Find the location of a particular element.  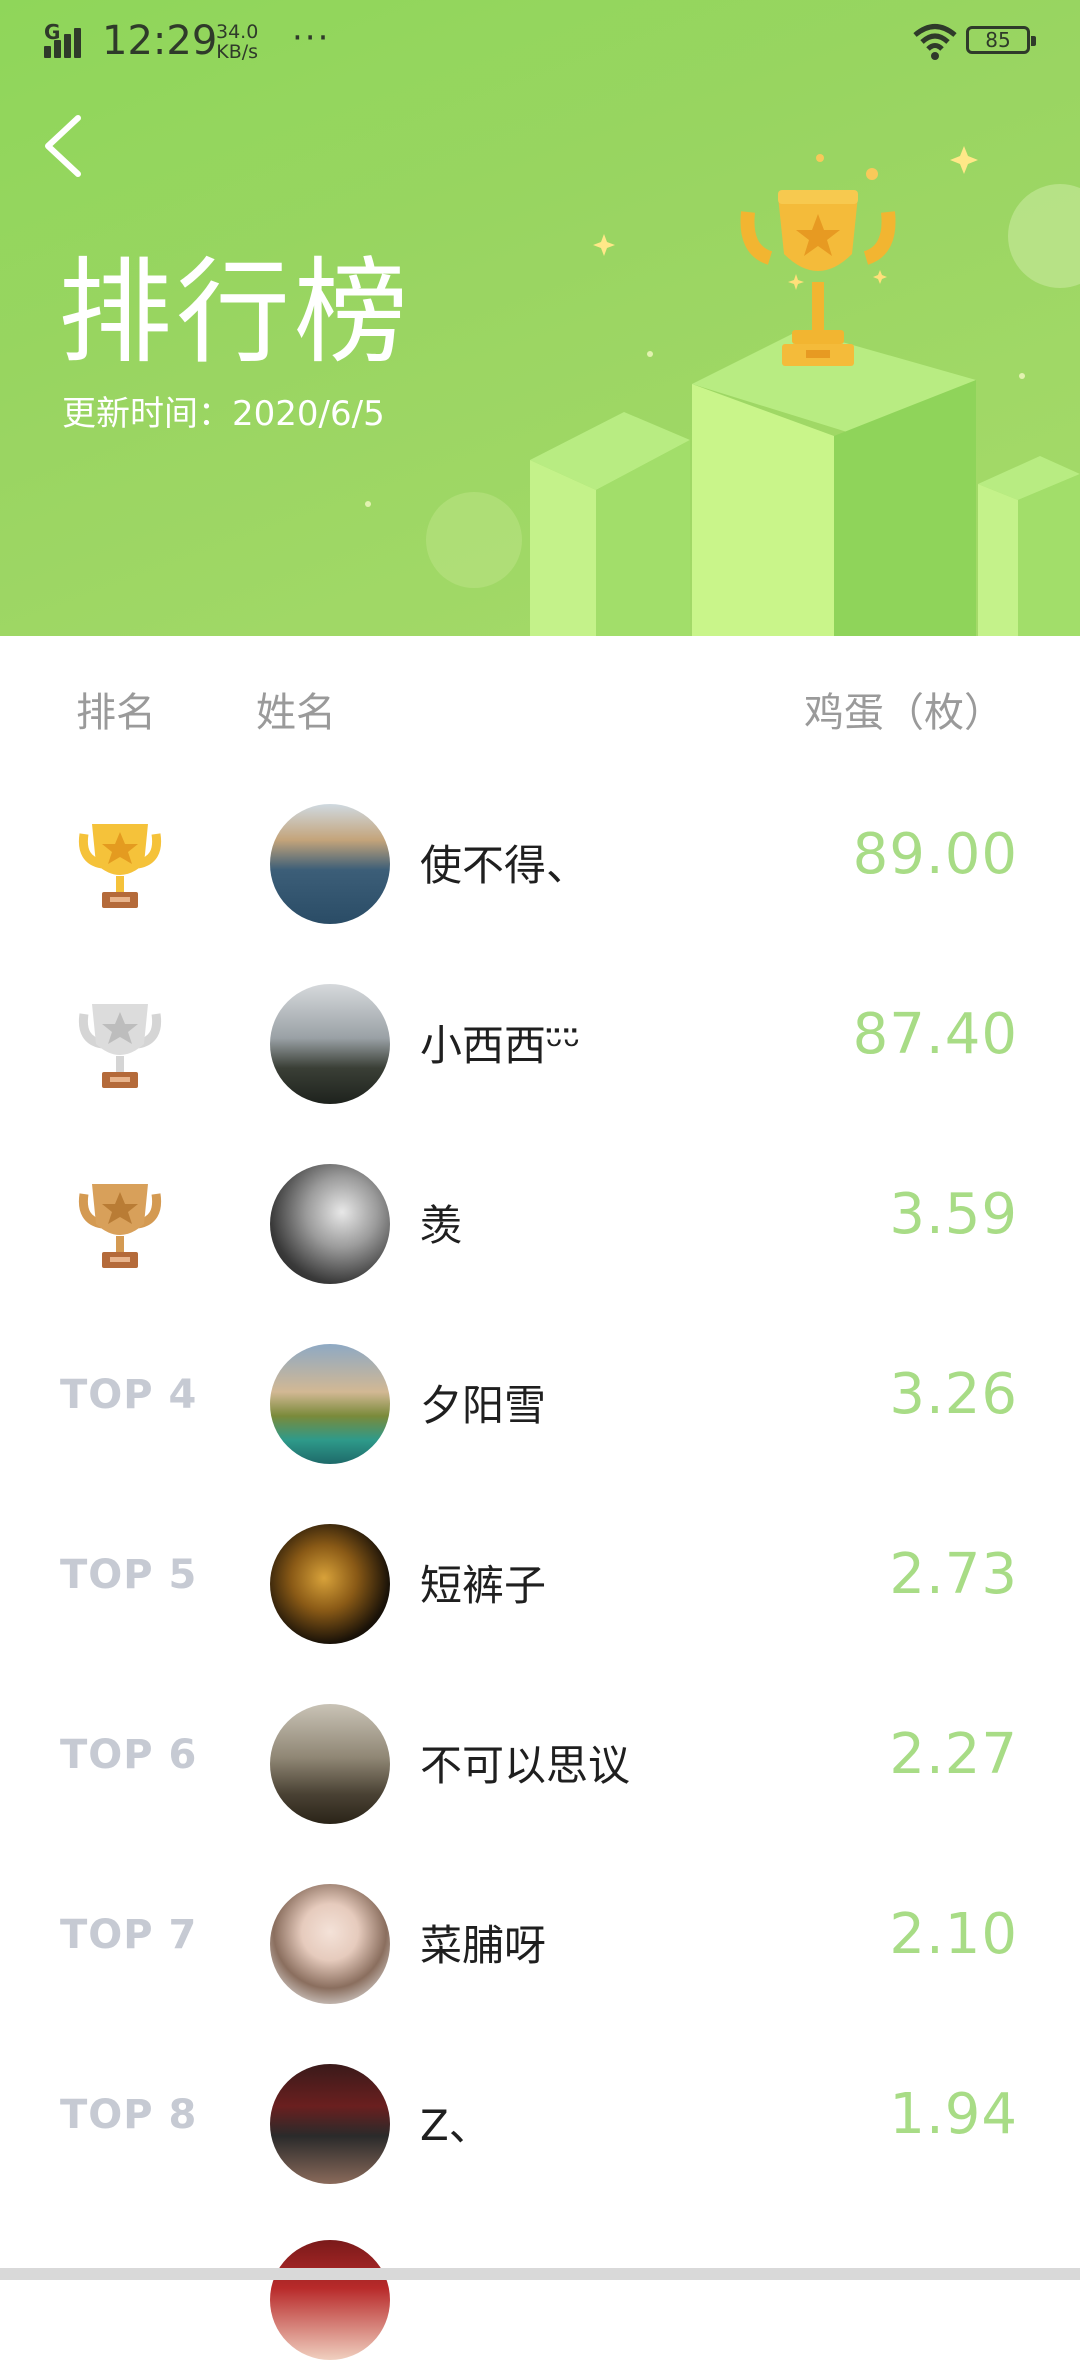

status-bar: G 12:29 34.0 KB/s ··· 85 is located at coordinates (540, 40).